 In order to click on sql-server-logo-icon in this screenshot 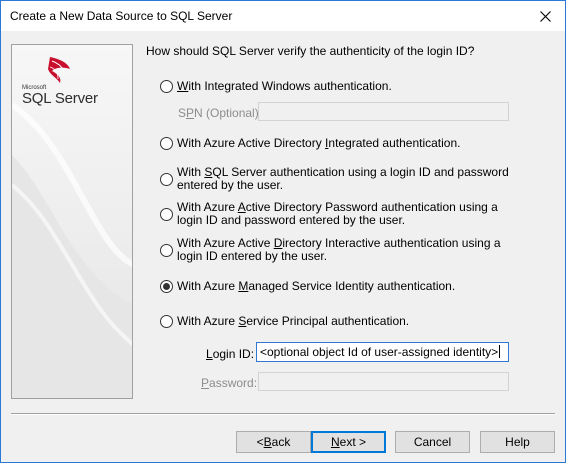, I will do `click(59, 70)`.